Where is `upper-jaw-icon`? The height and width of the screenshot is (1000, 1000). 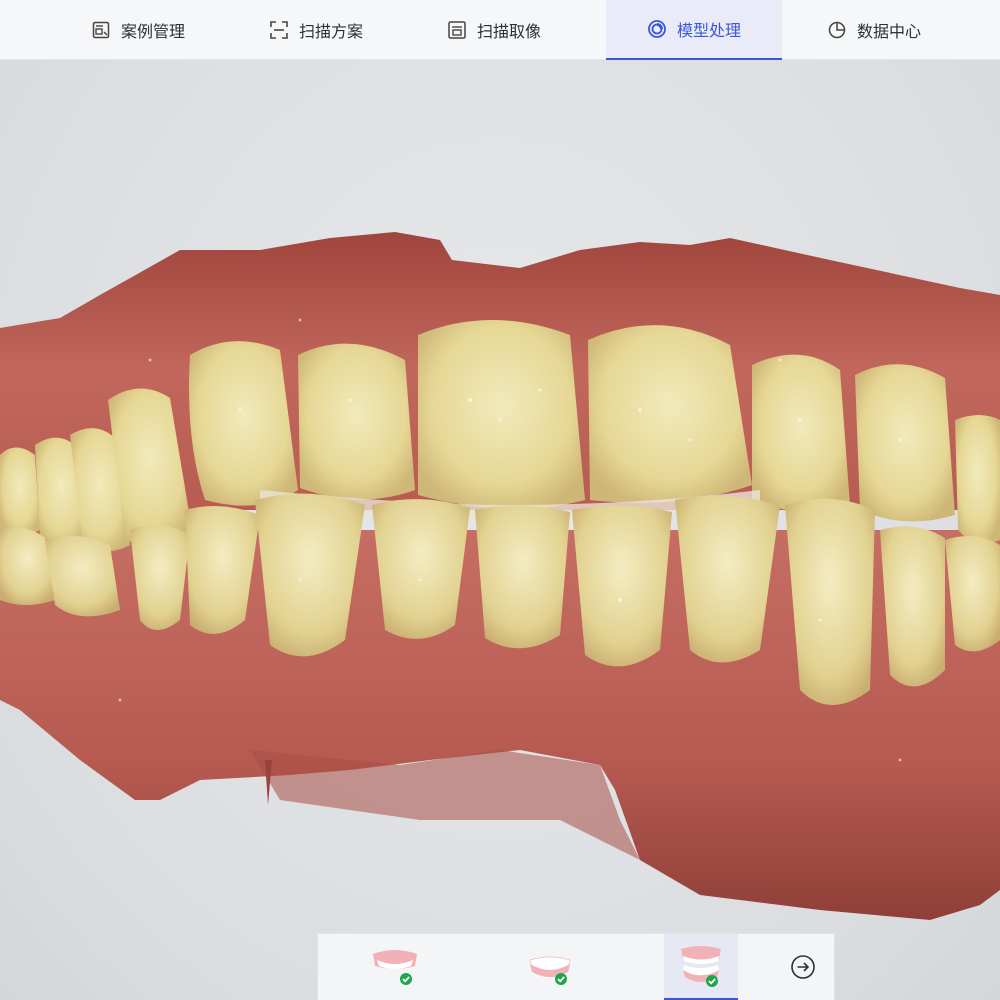 upper-jaw-icon is located at coordinates (395, 967).